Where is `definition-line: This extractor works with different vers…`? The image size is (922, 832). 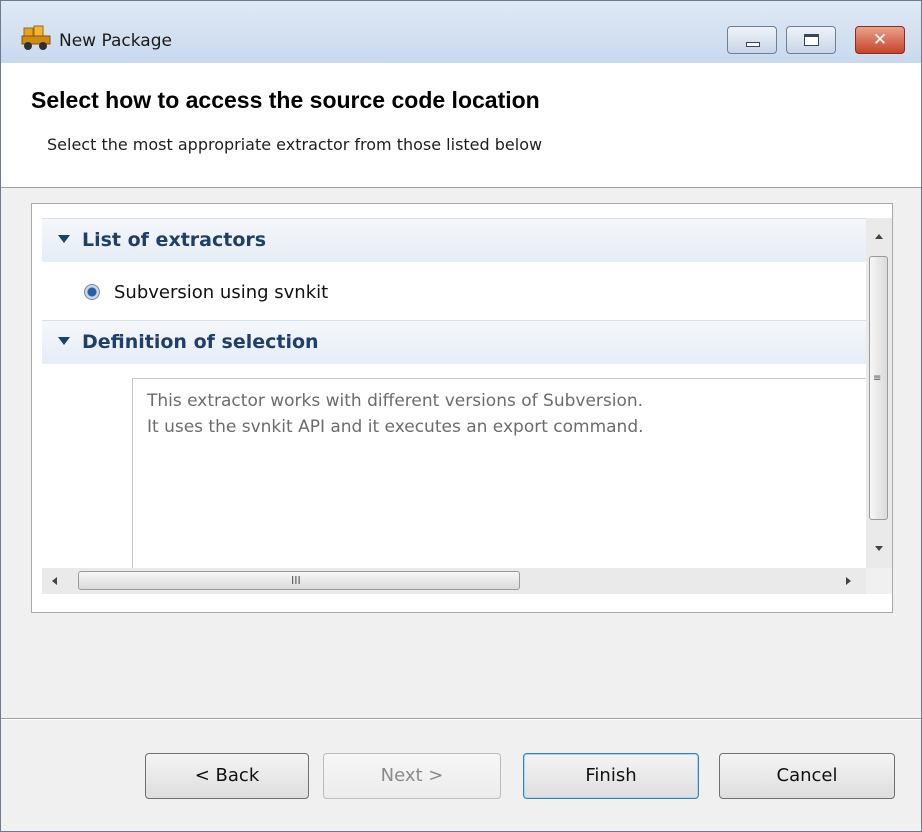
definition-line: This extractor works with different vers… is located at coordinates (395, 401).